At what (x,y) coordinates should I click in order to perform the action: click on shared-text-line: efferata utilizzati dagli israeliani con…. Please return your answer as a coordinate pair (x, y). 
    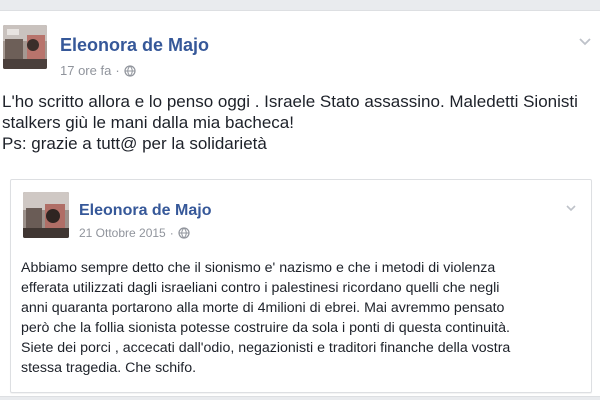
    Looking at the image, I should click on (260, 288).